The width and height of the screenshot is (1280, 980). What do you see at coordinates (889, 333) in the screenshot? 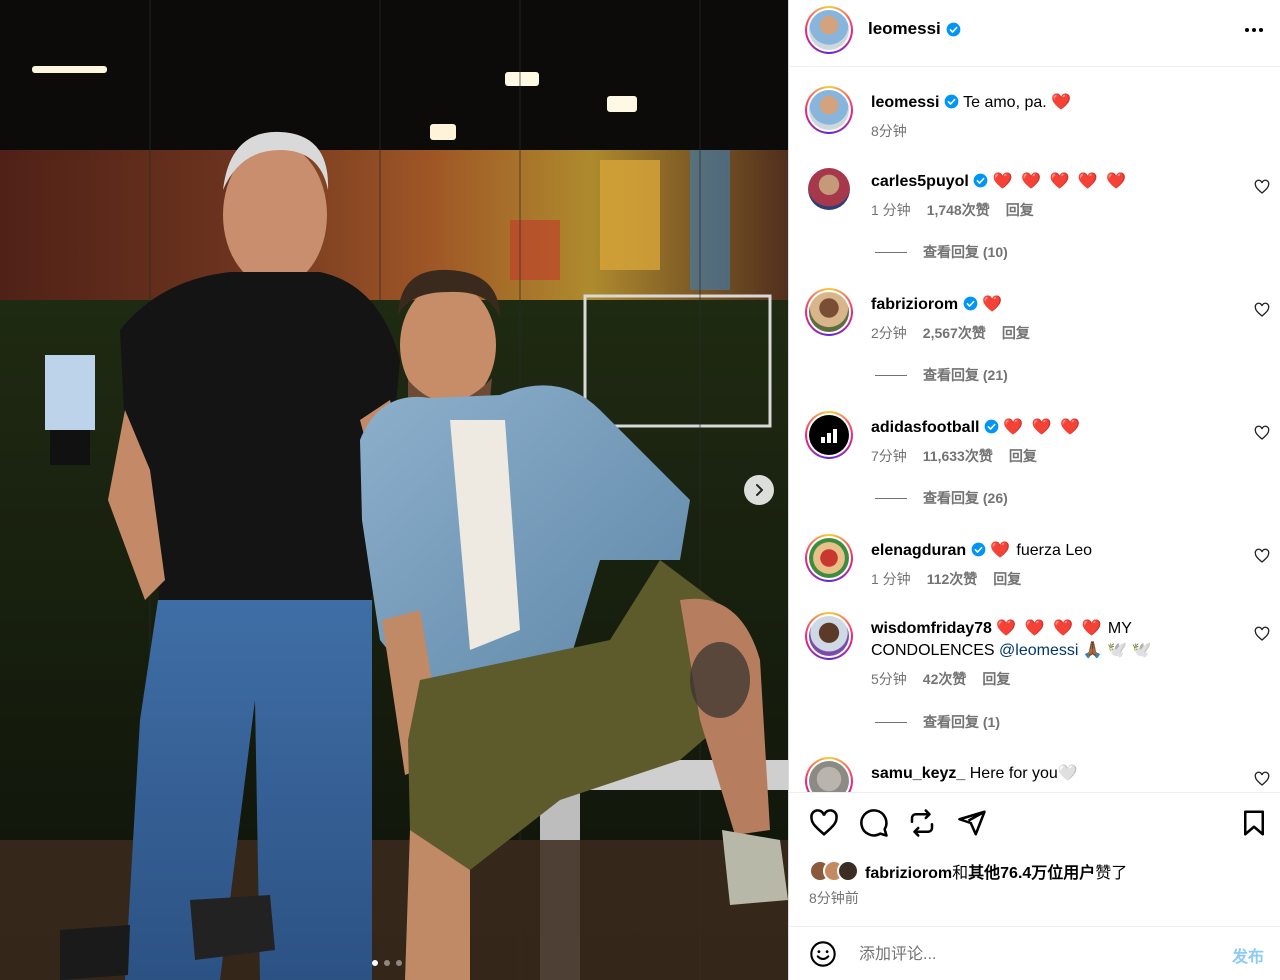
I see `comment-time: 2分钟` at bounding box center [889, 333].